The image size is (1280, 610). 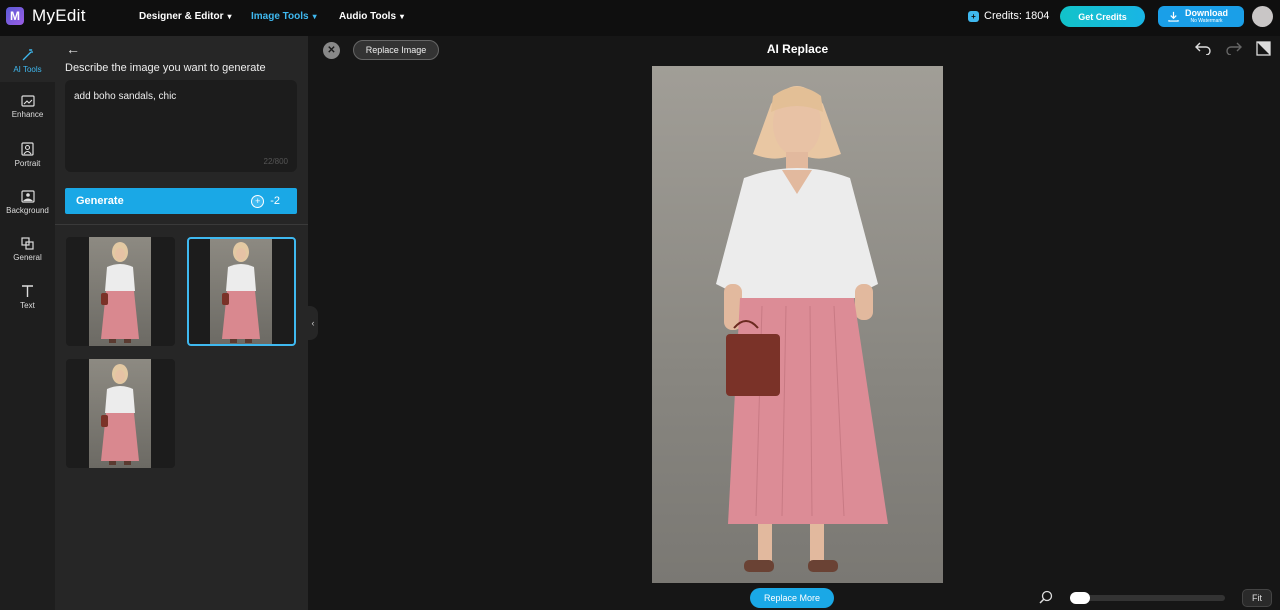 I want to click on logo-mark-icon: M, so click(x=15, y=16).